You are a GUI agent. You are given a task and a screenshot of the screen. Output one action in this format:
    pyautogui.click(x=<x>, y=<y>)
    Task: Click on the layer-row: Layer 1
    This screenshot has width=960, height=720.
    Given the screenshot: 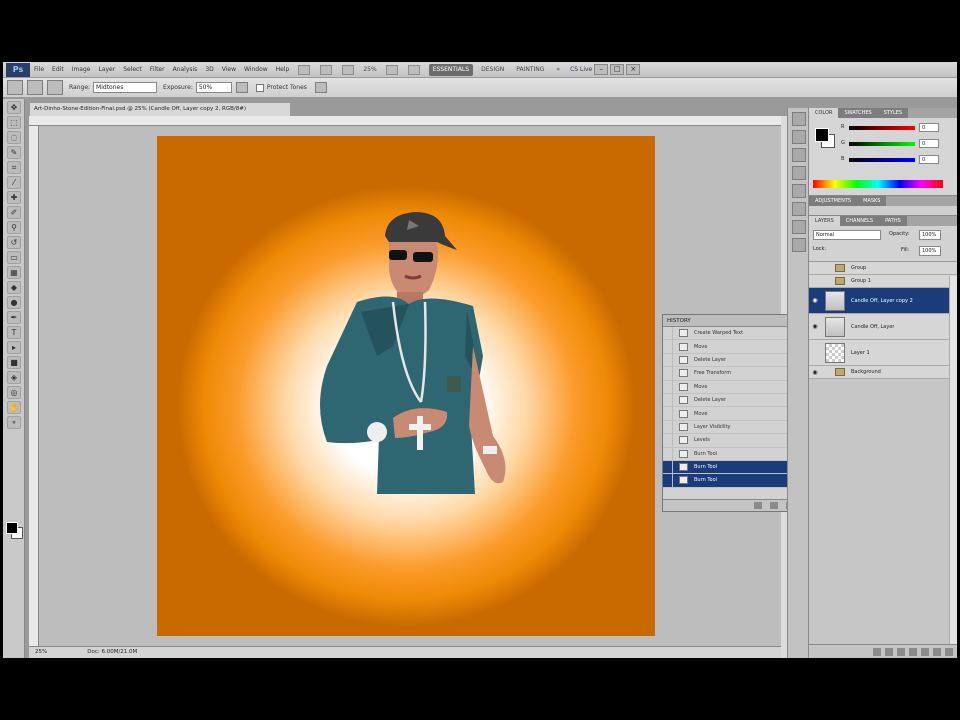 What is the action you would take?
    pyautogui.click(x=883, y=353)
    